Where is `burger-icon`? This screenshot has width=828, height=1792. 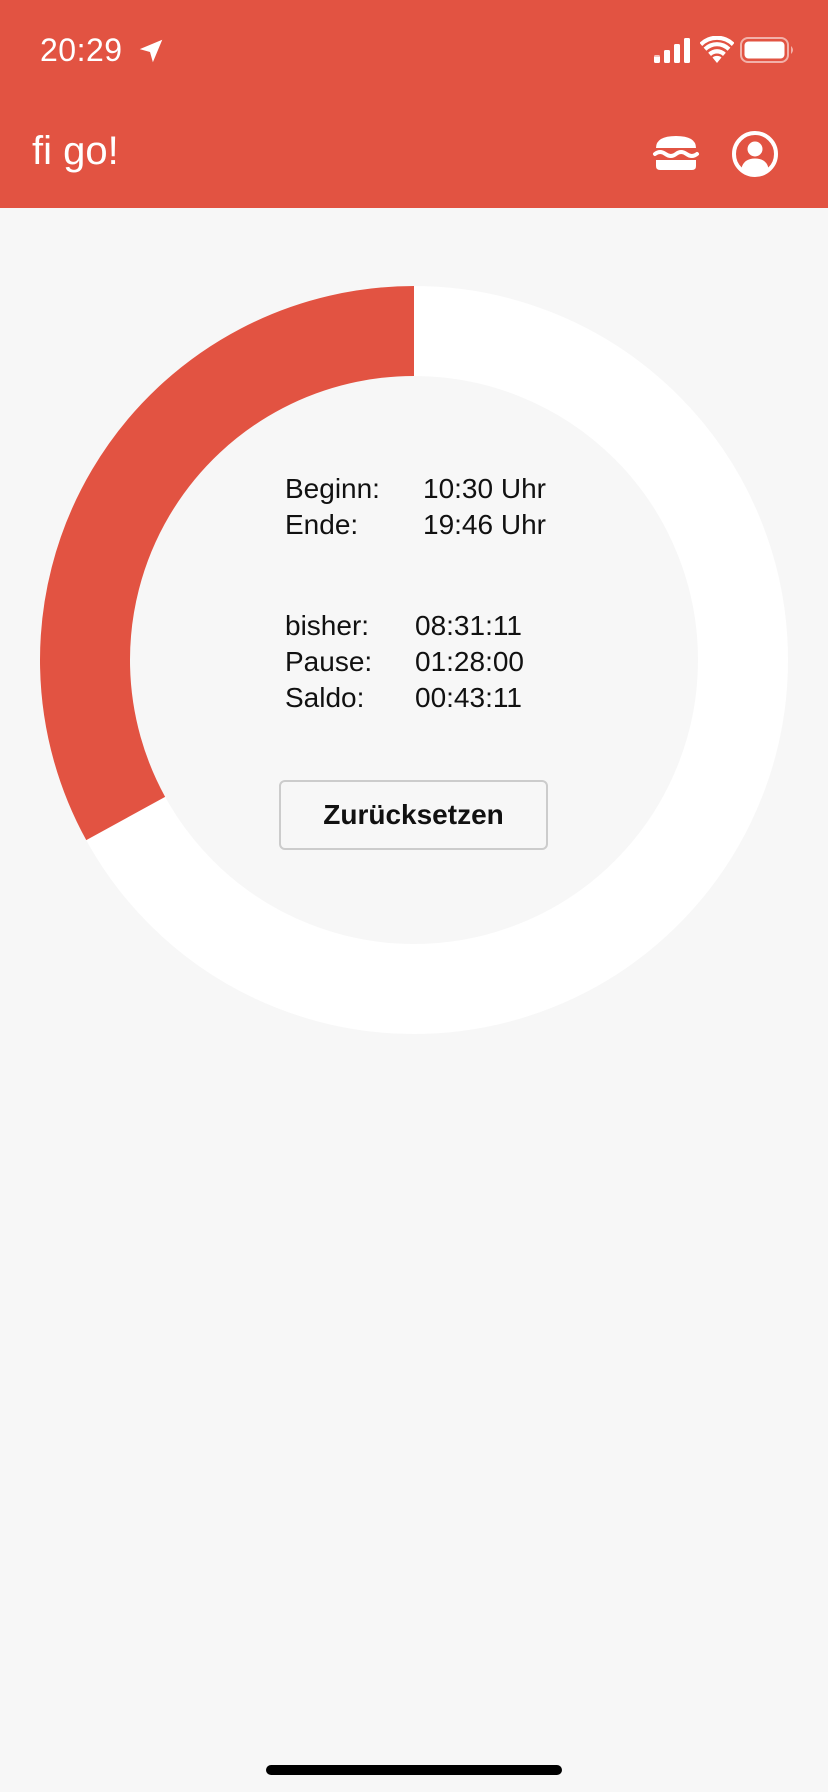 burger-icon is located at coordinates (676, 153).